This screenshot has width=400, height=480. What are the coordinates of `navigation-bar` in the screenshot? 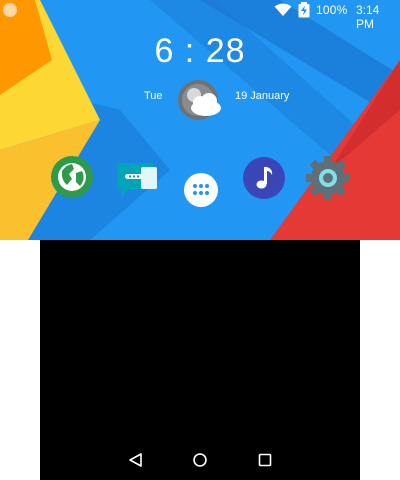 It's located at (200, 460).